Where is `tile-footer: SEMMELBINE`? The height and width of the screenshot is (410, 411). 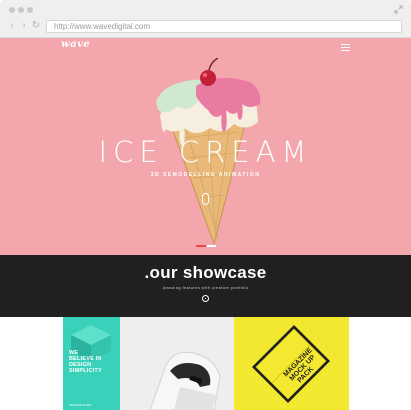
tile-footer: SEMMELBINE is located at coordinates (80, 405).